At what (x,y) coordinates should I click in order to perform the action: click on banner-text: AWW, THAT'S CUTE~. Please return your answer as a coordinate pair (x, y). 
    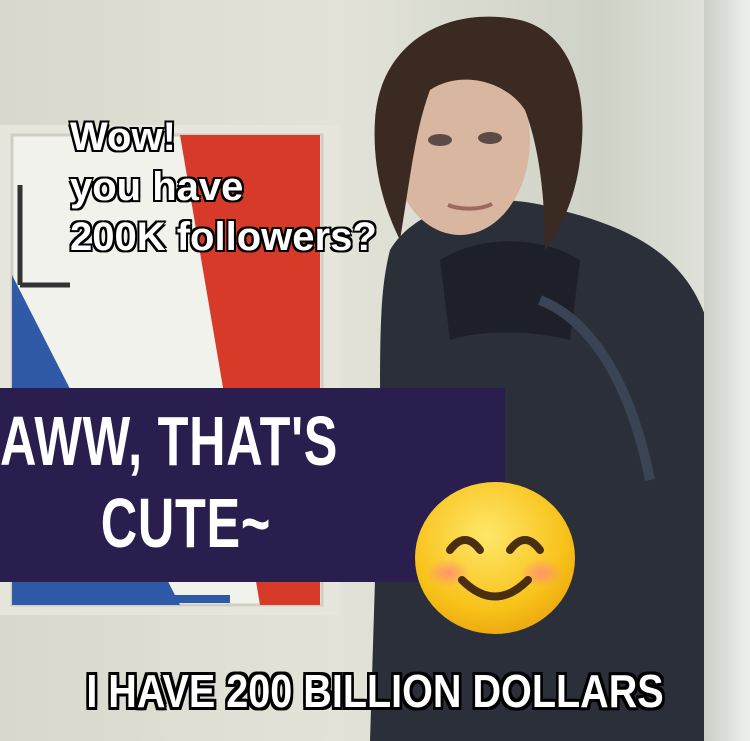
    Looking at the image, I should click on (169, 476).